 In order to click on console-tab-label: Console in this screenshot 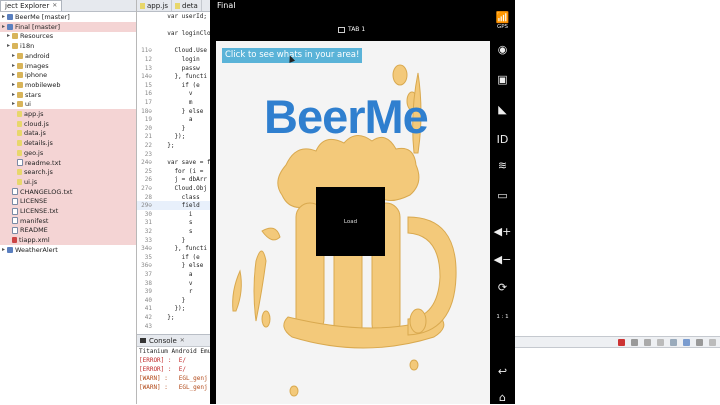, I will do `click(163, 340)`.